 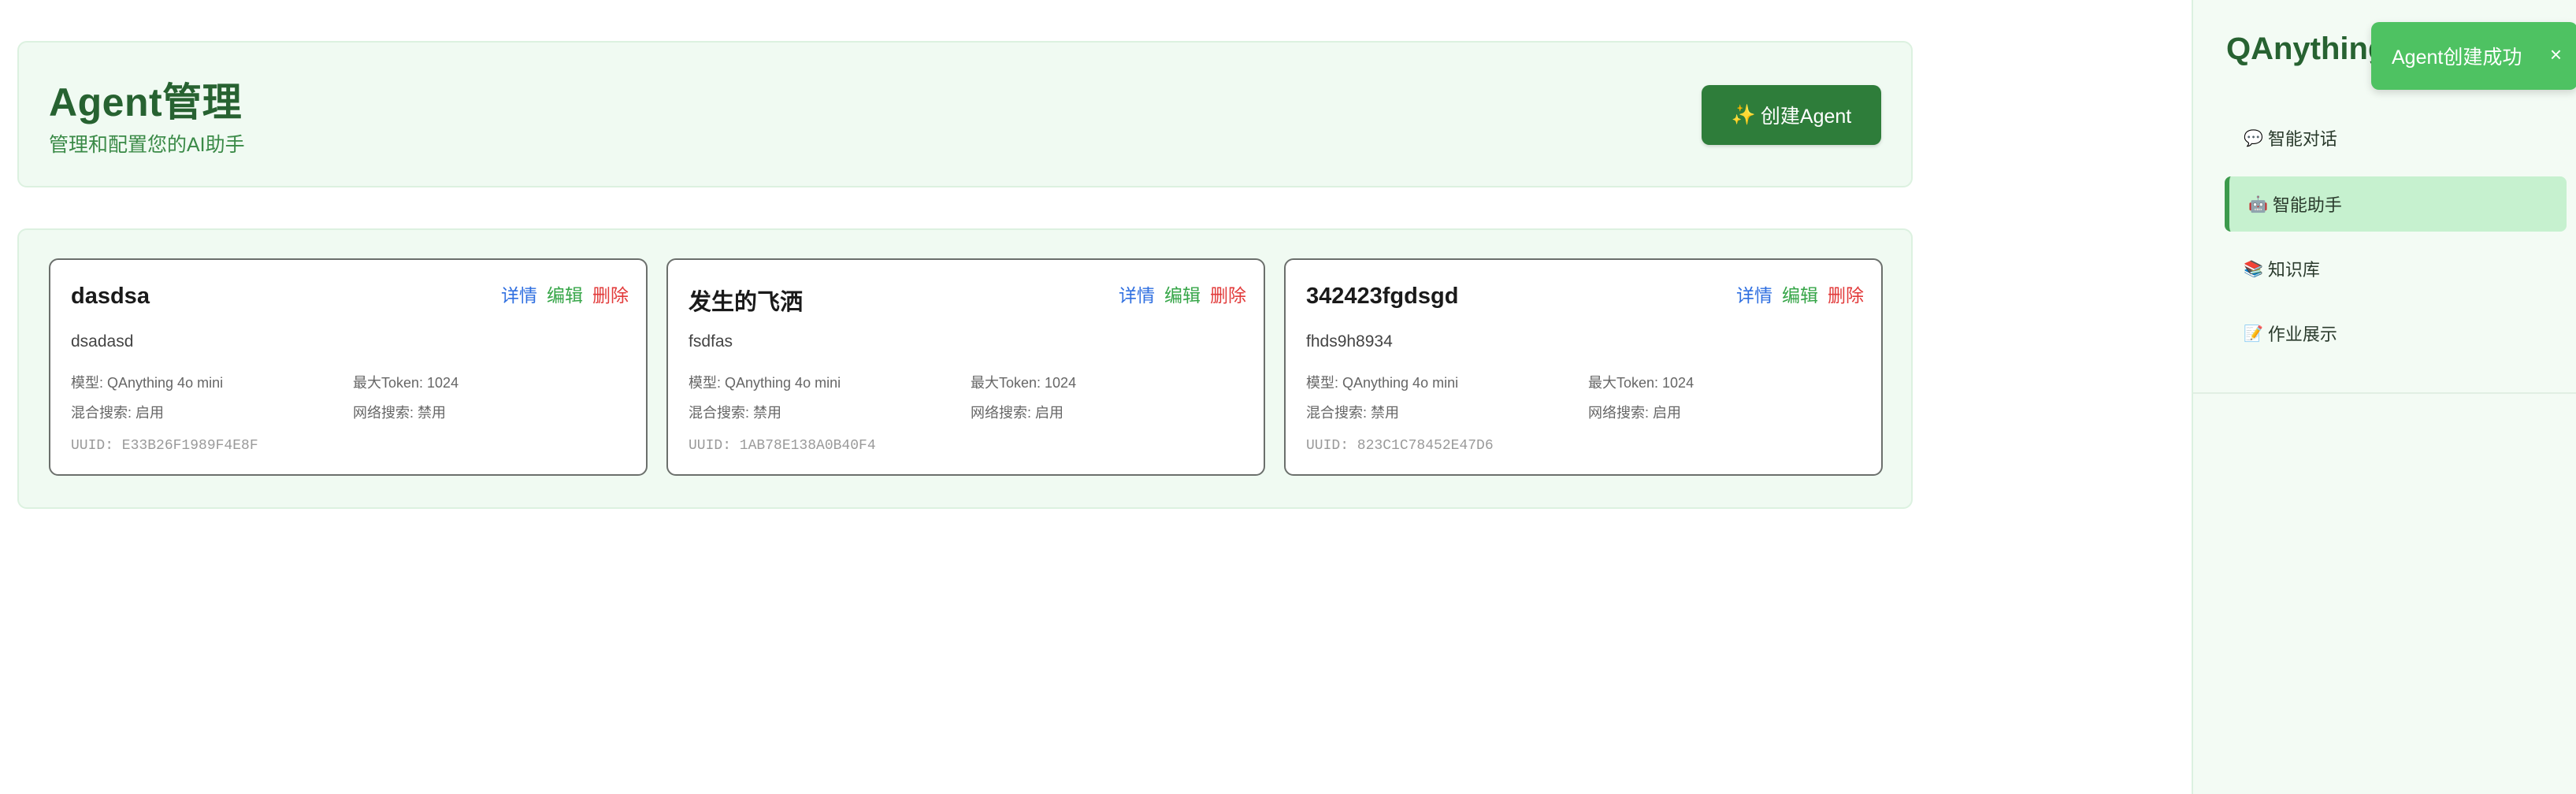 I want to click on sidebar-item-label: 智能助手, so click(x=2307, y=205).